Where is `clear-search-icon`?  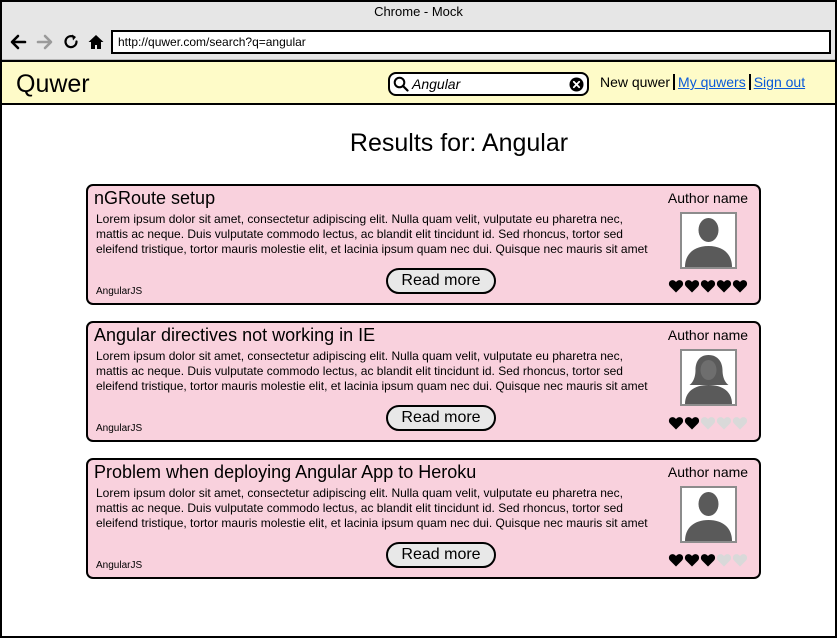
clear-search-icon is located at coordinates (576, 84).